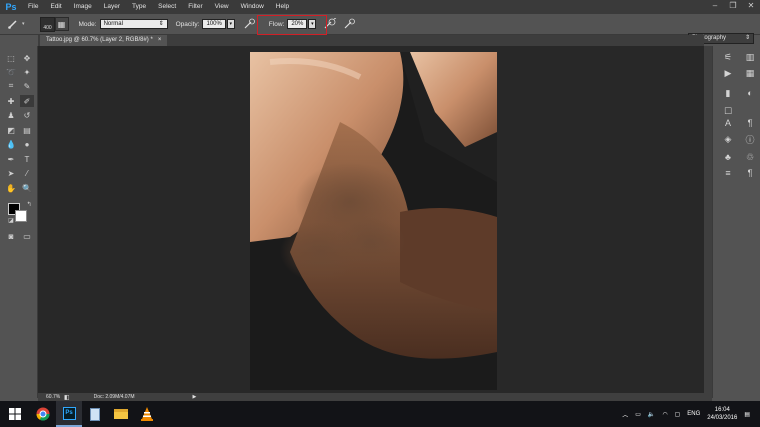 The width and height of the screenshot is (760, 427). Describe the element at coordinates (160, 40) in the screenshot. I see `close-tab-icon: ×` at that location.